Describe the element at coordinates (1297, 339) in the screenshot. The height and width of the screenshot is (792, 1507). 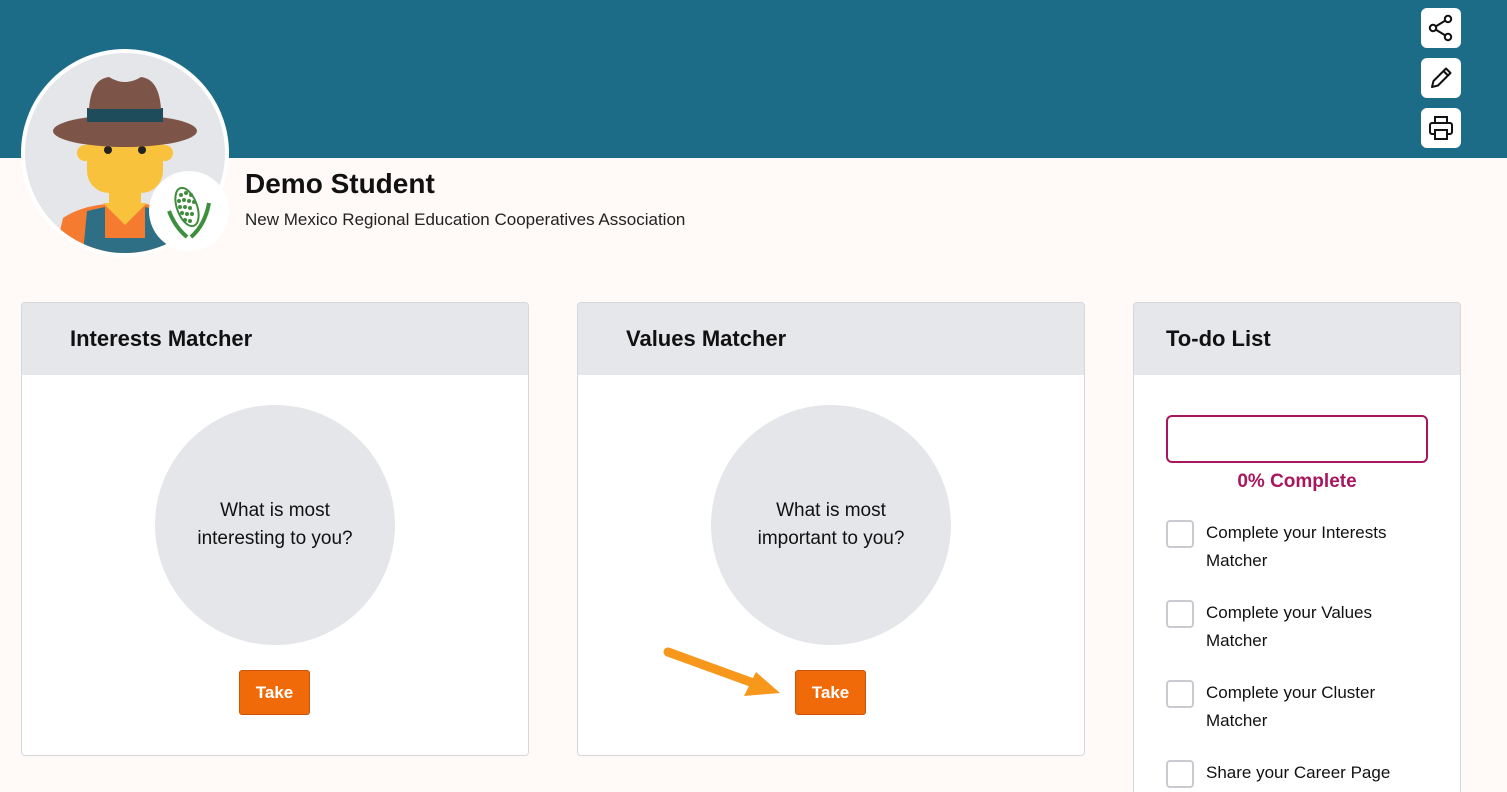
I see `todo-list-title: To-do List` at that location.